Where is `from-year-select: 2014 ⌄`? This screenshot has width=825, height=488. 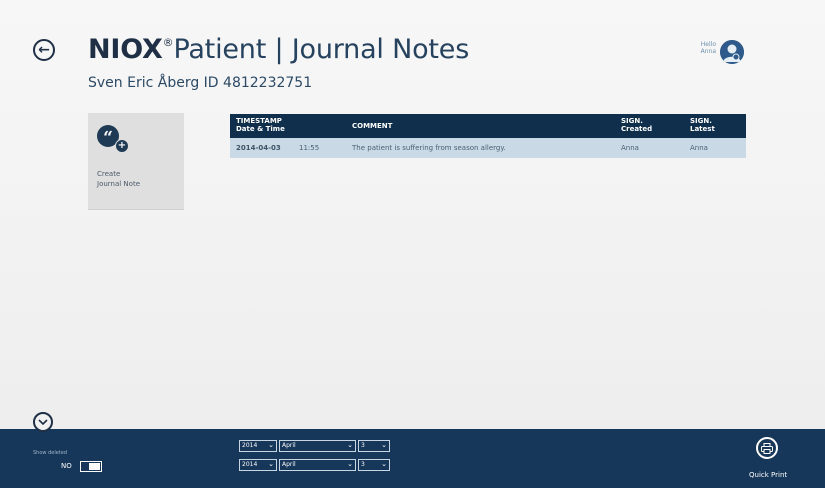 from-year-select: 2014 ⌄ is located at coordinates (258, 446).